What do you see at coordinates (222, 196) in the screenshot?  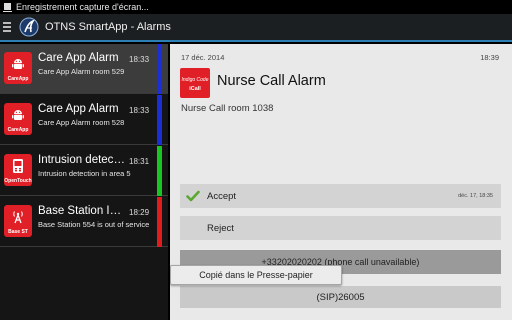 I see `accept-label: Accept` at bounding box center [222, 196].